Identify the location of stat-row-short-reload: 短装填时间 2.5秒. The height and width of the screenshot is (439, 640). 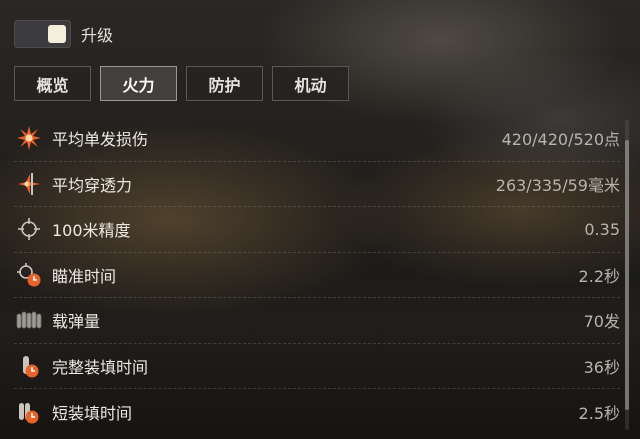
(317, 412).